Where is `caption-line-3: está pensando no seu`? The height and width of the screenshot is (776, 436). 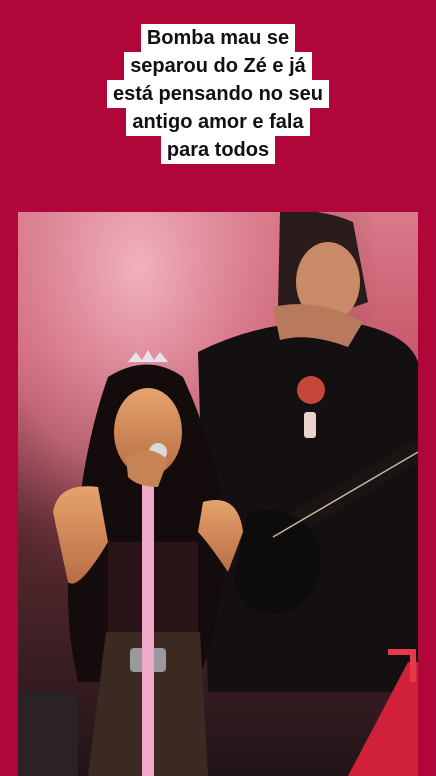 caption-line-3: está pensando no seu is located at coordinates (218, 94).